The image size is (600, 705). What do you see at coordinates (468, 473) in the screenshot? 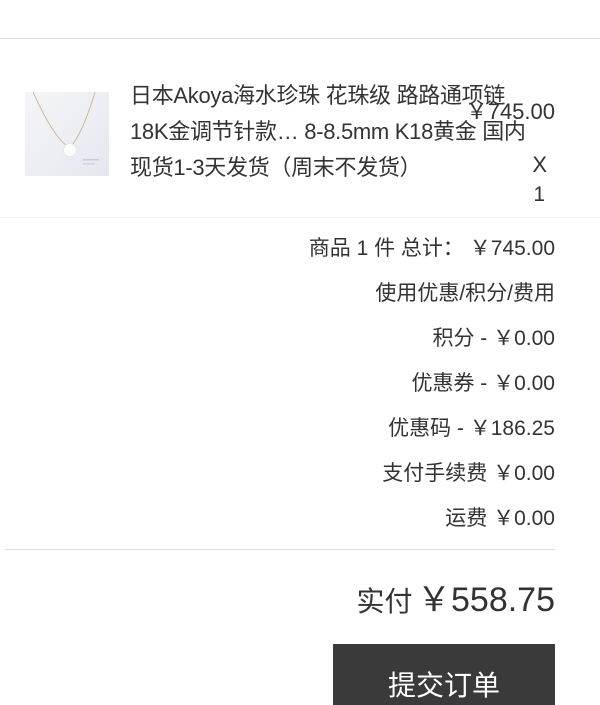
I see `payment-fee: 支付手续费 ￥0.00` at bounding box center [468, 473].